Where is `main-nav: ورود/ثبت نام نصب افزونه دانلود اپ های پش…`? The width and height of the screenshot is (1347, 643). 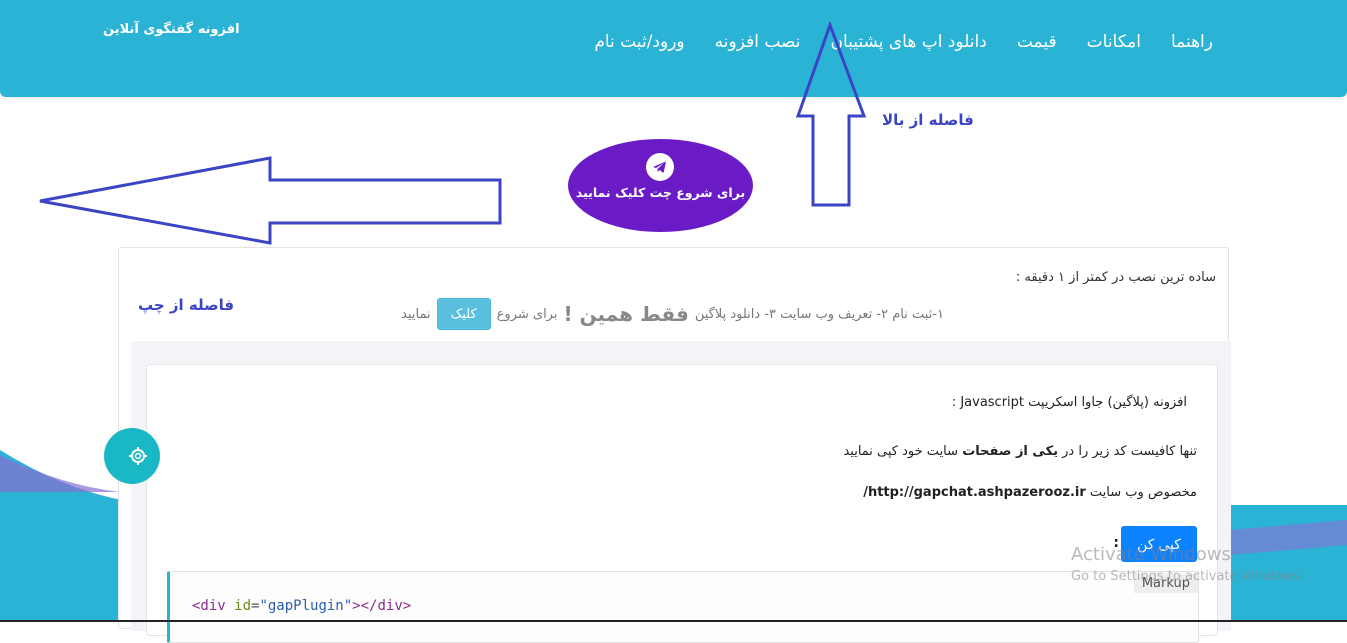 main-nav: ورود/ثبت نام نصب افزونه دانلود اپ های پش… is located at coordinates (903, 42).